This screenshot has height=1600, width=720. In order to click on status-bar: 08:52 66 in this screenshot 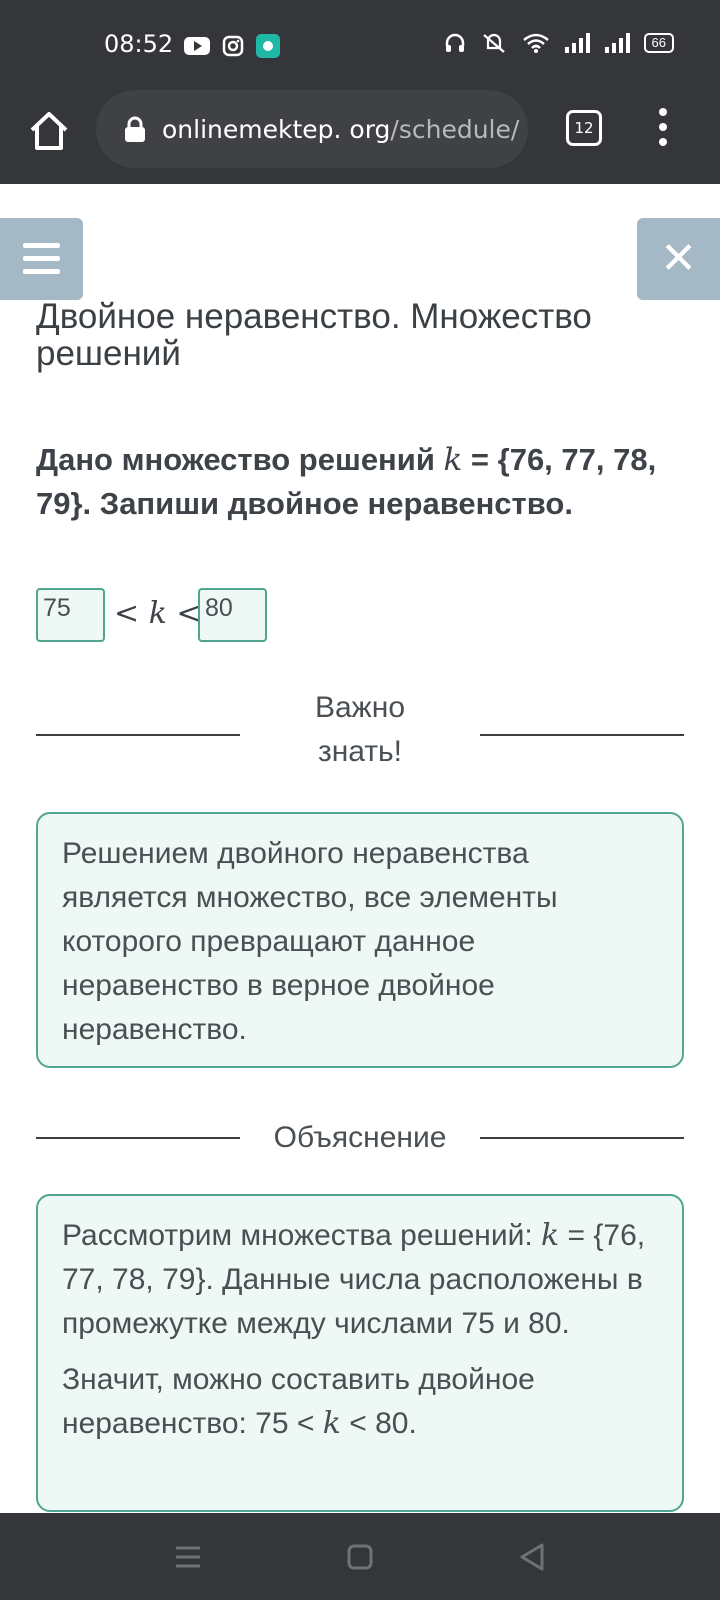, I will do `click(360, 45)`.